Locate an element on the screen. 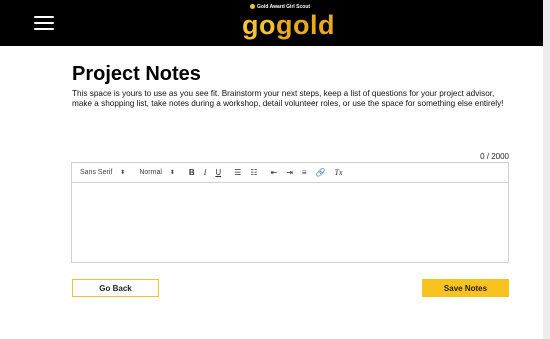 The image size is (550, 339). outdent-icon: ⇤ is located at coordinates (274, 172).